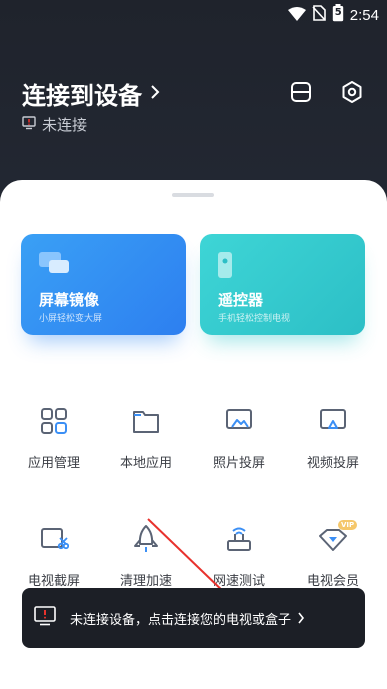 Image resolution: width=387 pixels, height=689 pixels. I want to click on page-title: 连接到设备, so click(82, 96).